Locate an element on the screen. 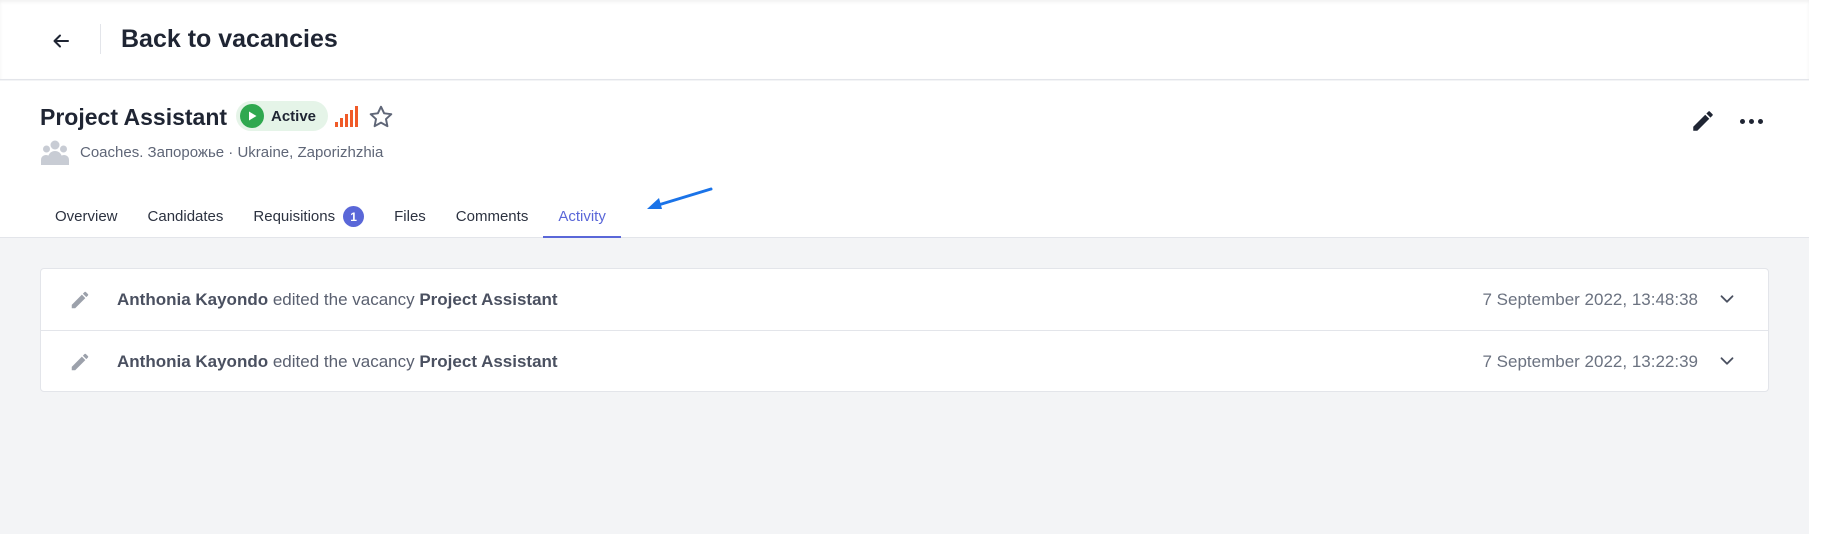 The height and width of the screenshot is (534, 1828). requisitions-count-badge: 1 is located at coordinates (354, 216).